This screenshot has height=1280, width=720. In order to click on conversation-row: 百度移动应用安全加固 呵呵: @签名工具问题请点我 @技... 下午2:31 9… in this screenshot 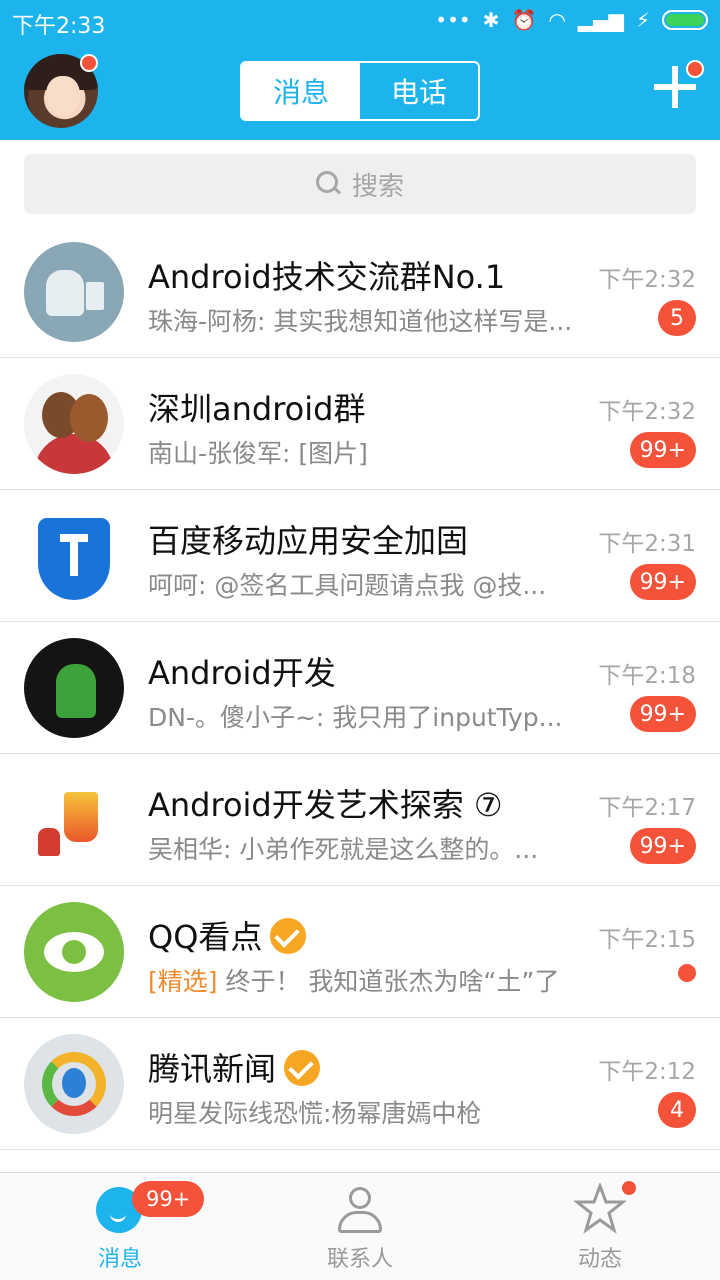, I will do `click(360, 556)`.